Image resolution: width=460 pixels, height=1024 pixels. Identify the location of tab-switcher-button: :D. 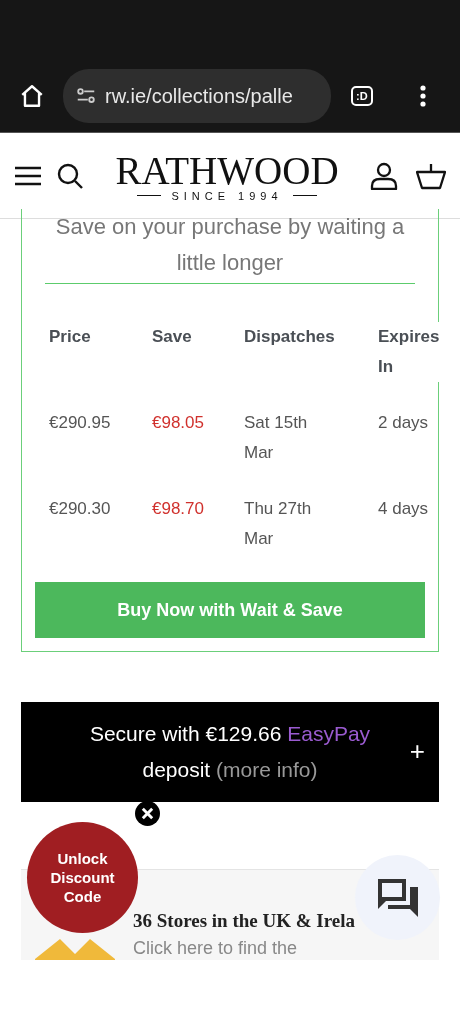
(362, 96).